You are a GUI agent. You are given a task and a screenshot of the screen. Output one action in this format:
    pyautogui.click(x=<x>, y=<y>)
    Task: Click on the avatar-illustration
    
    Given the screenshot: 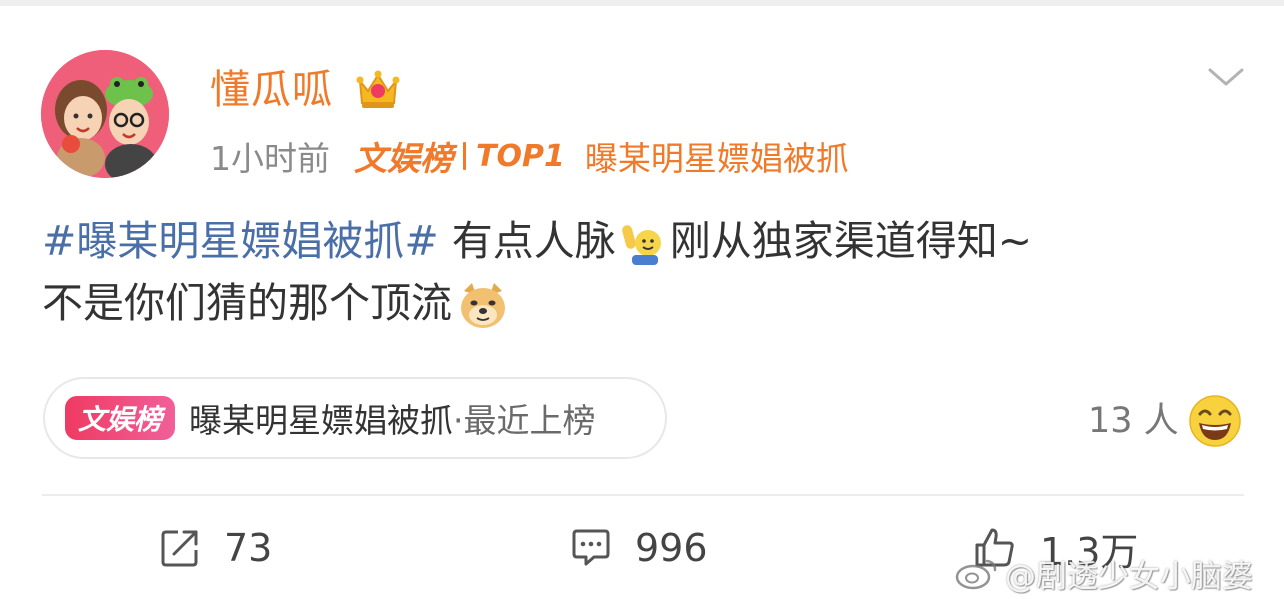 What is the action you would take?
    pyautogui.click(x=105, y=114)
    